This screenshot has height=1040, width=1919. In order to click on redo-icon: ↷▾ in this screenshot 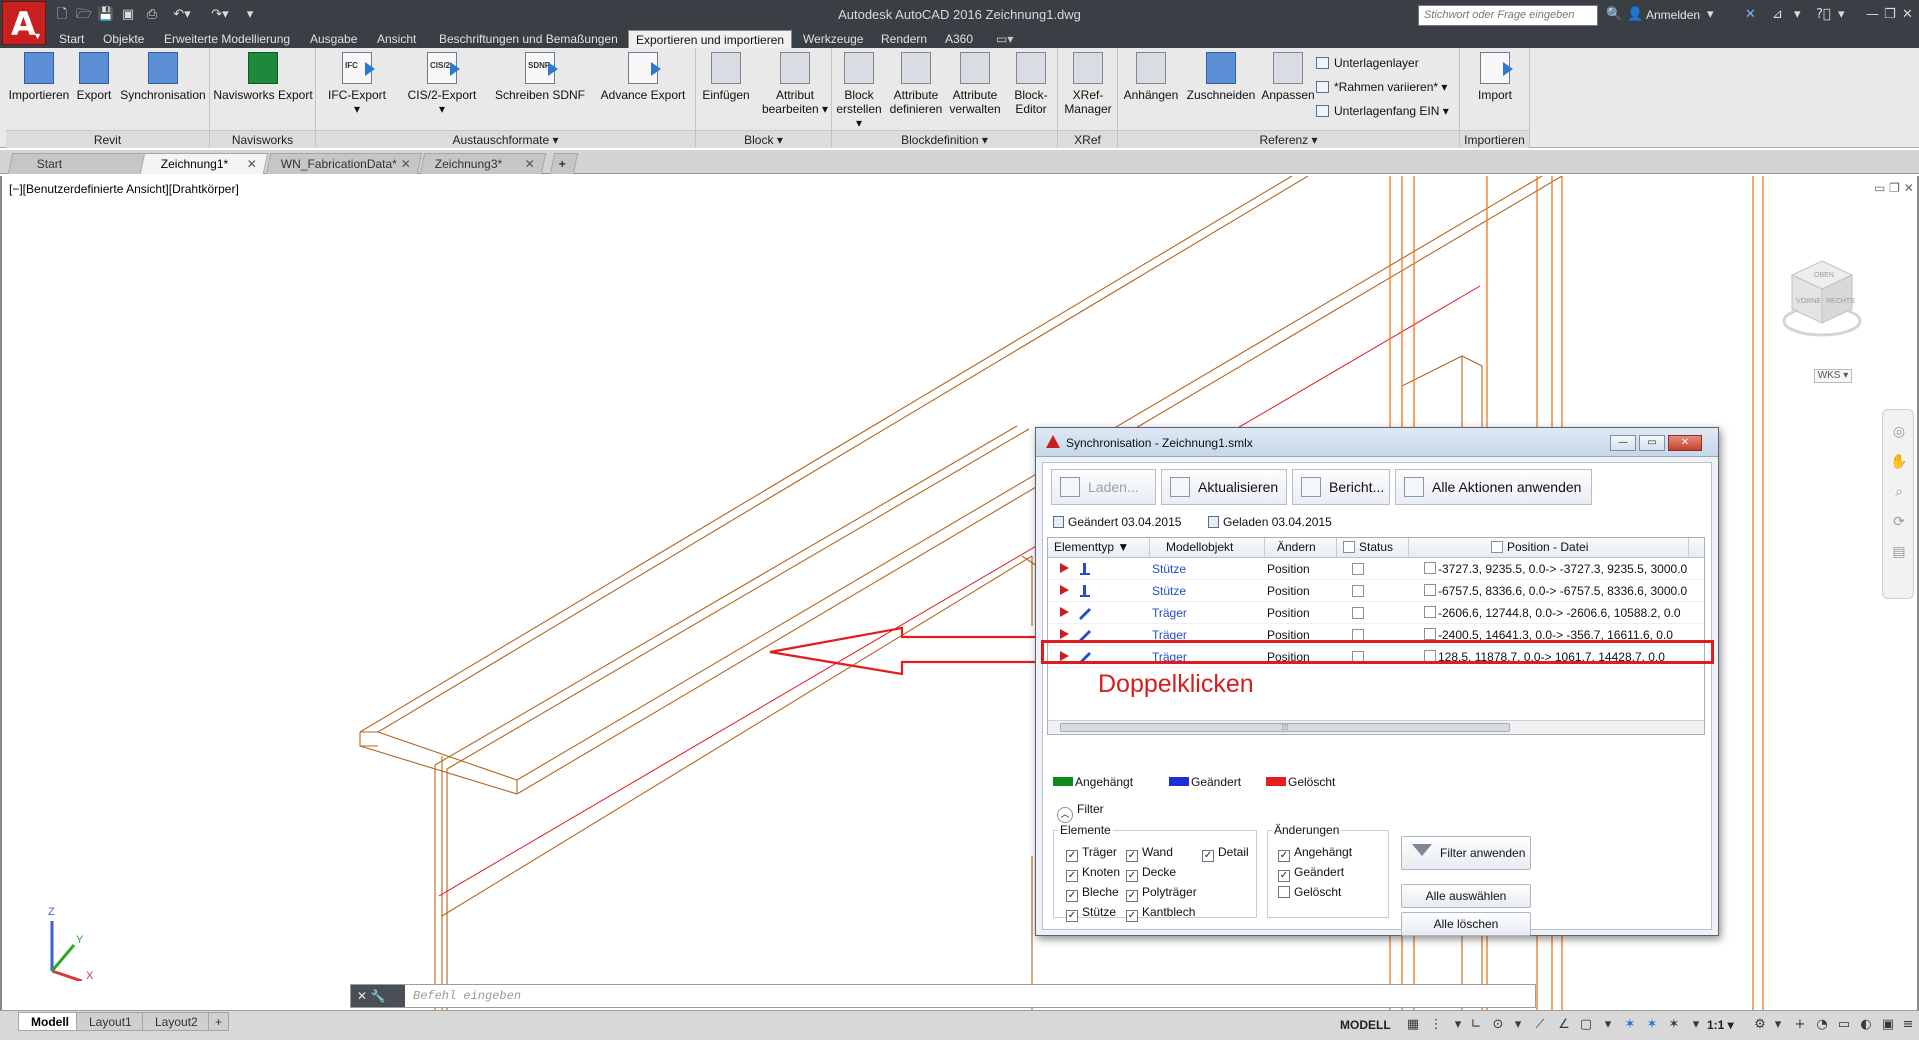, I will do `click(220, 15)`.